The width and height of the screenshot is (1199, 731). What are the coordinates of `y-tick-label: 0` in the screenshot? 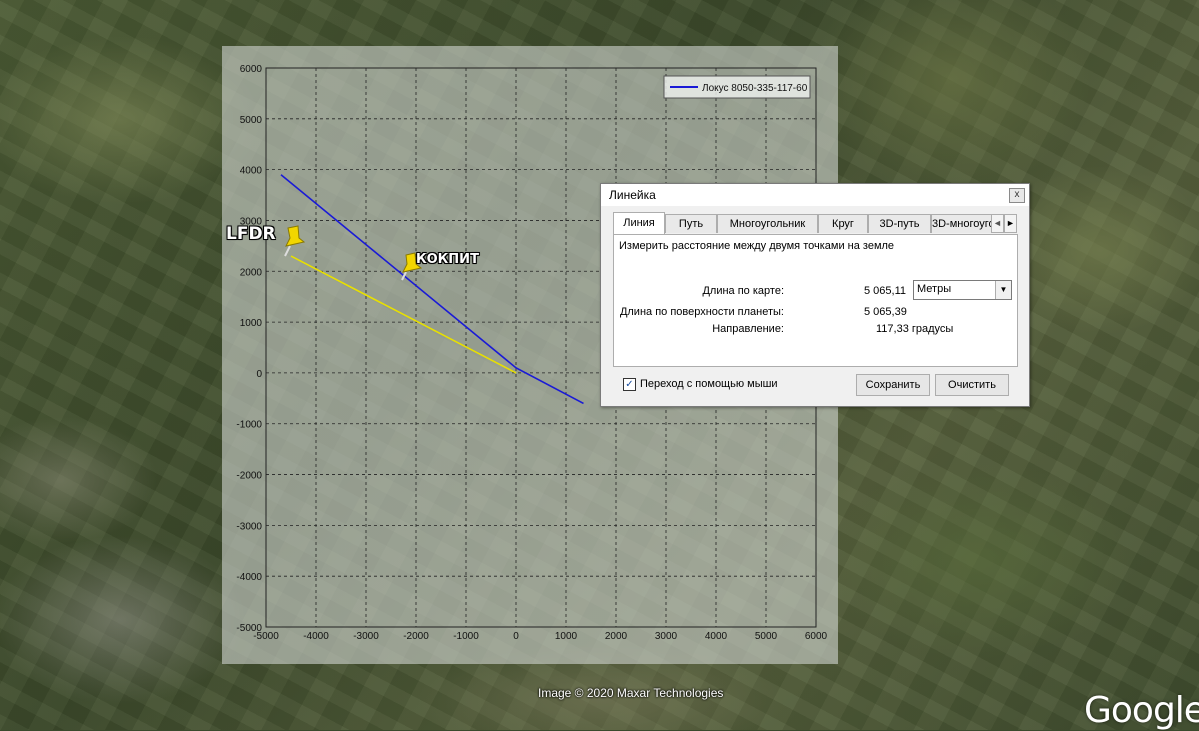 It's located at (259, 374).